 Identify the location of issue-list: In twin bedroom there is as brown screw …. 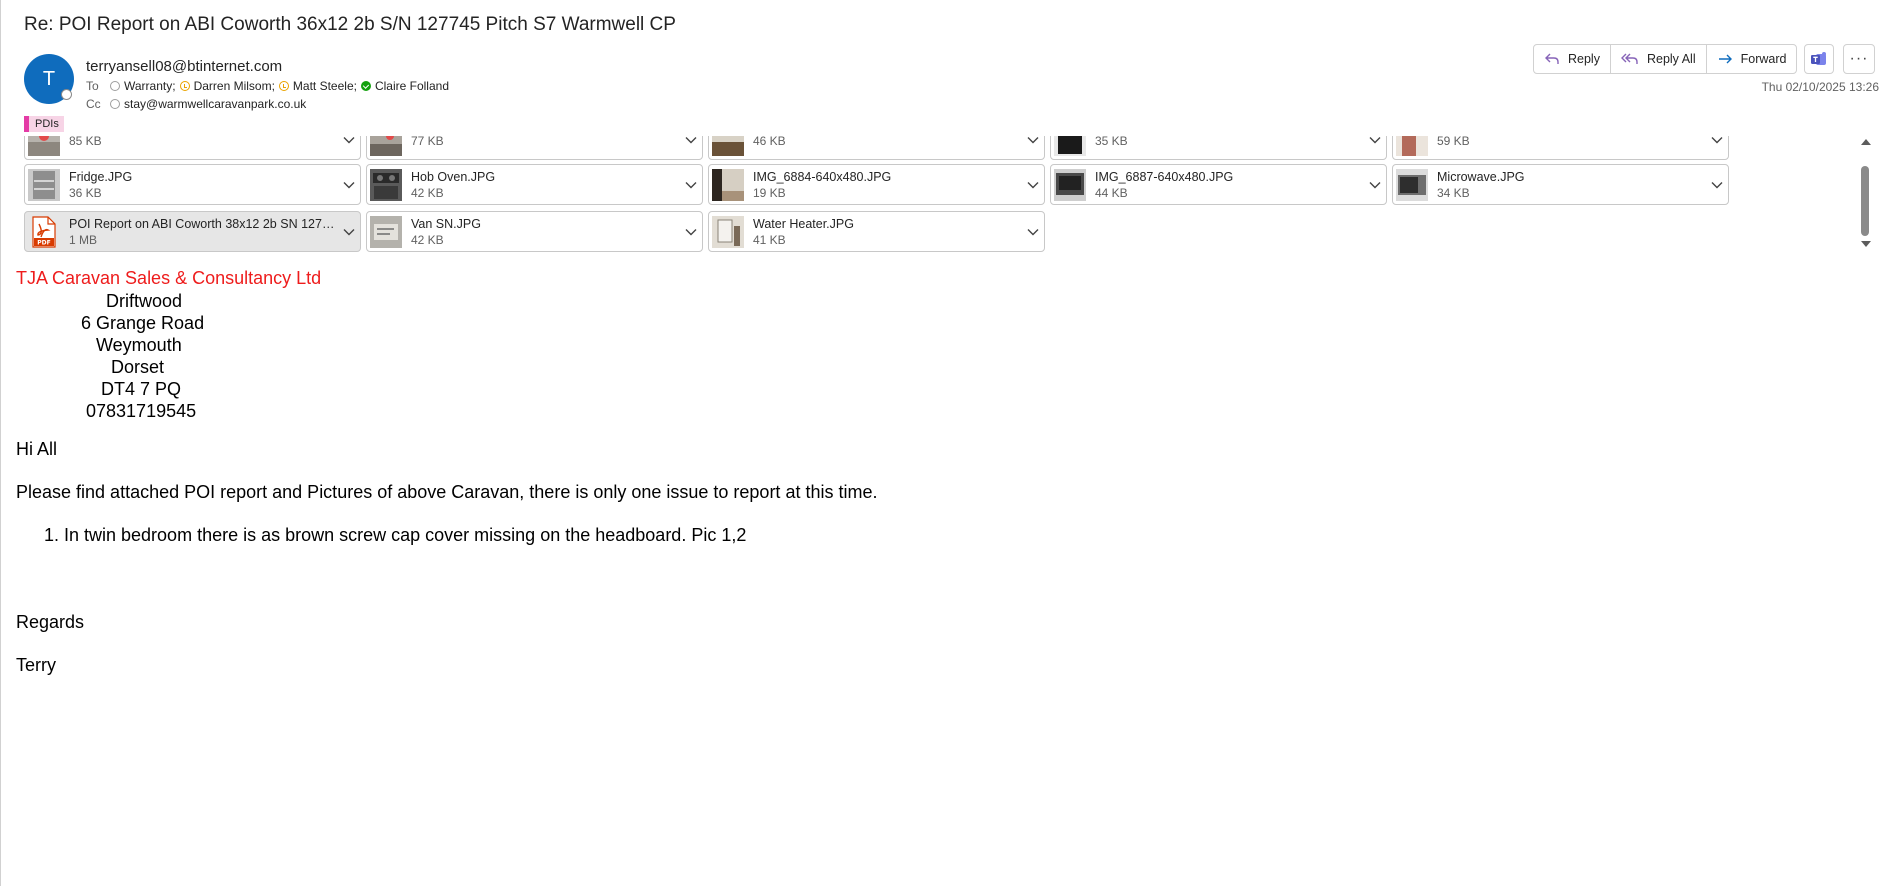
(446, 535).